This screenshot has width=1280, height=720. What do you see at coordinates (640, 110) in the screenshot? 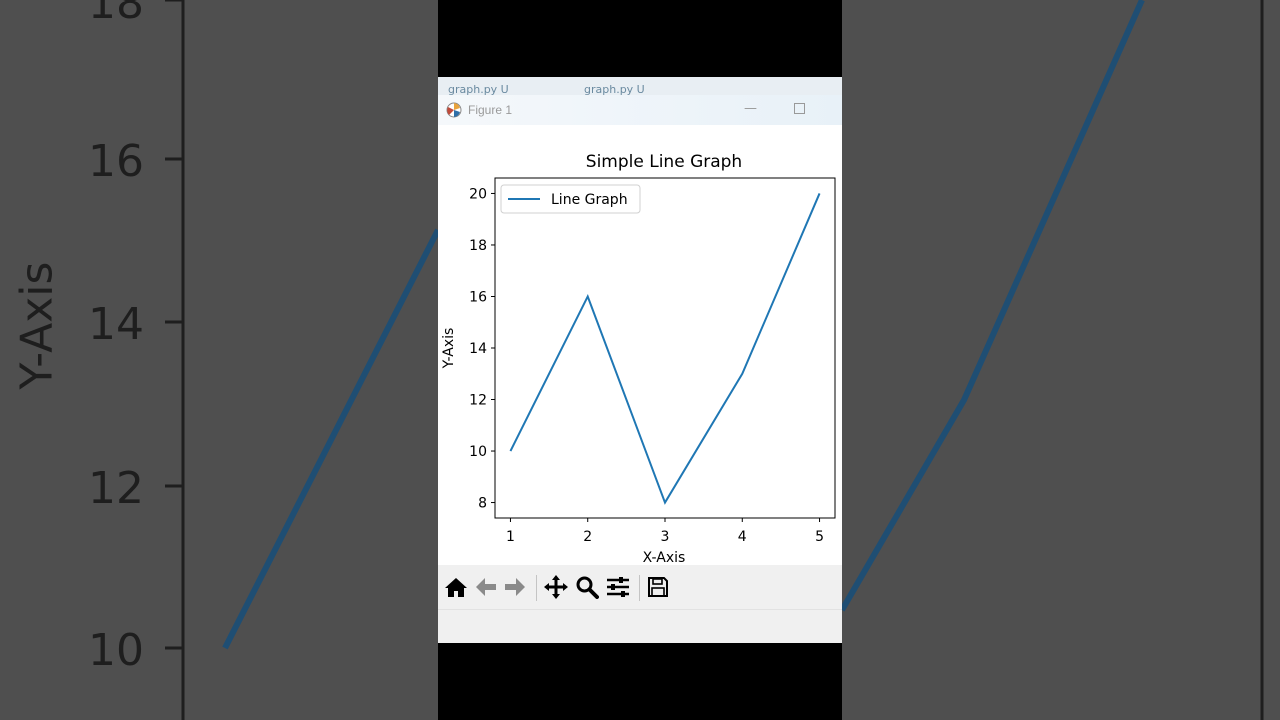
I see `window-titlebar: Figure 1 —` at bounding box center [640, 110].